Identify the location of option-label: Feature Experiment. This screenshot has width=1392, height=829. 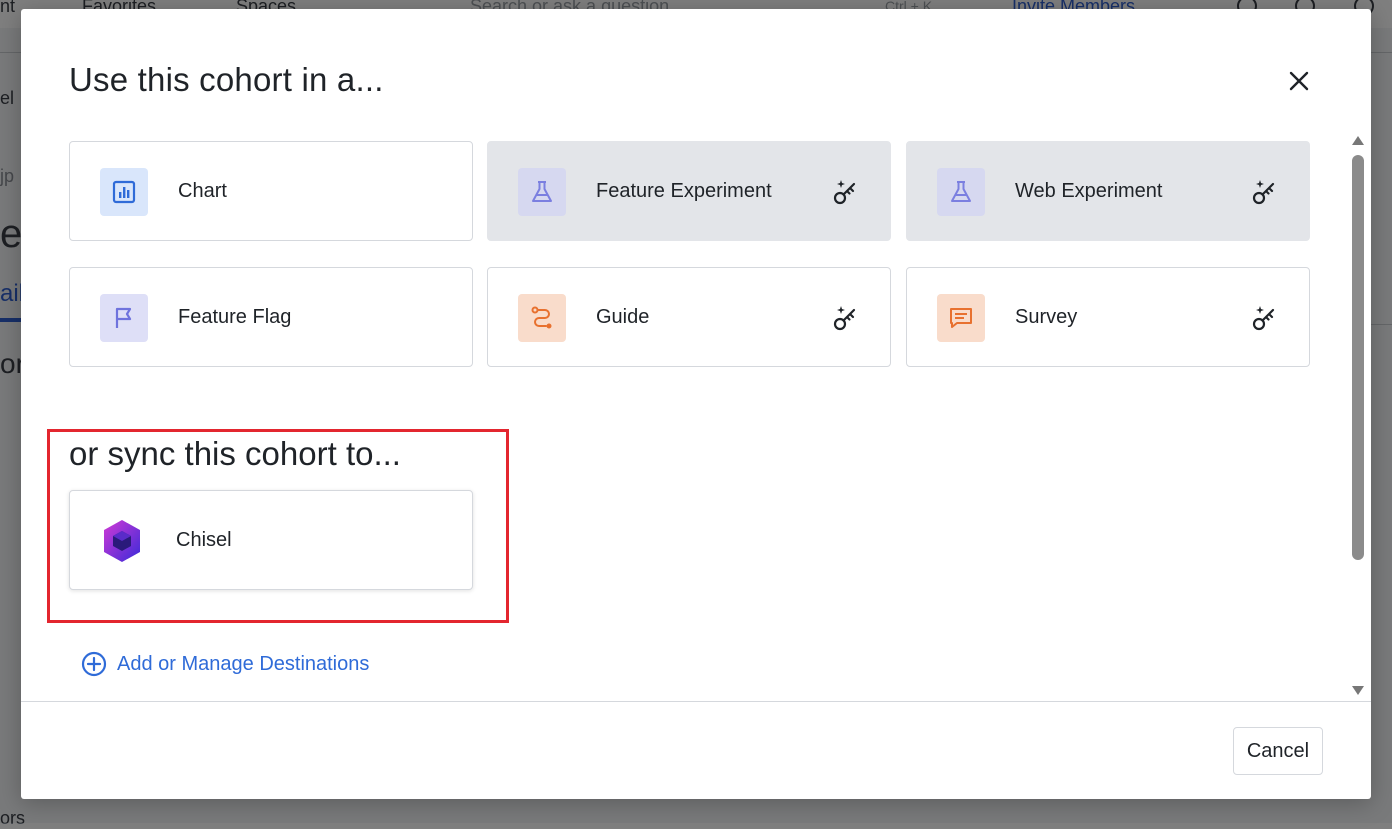
(684, 191).